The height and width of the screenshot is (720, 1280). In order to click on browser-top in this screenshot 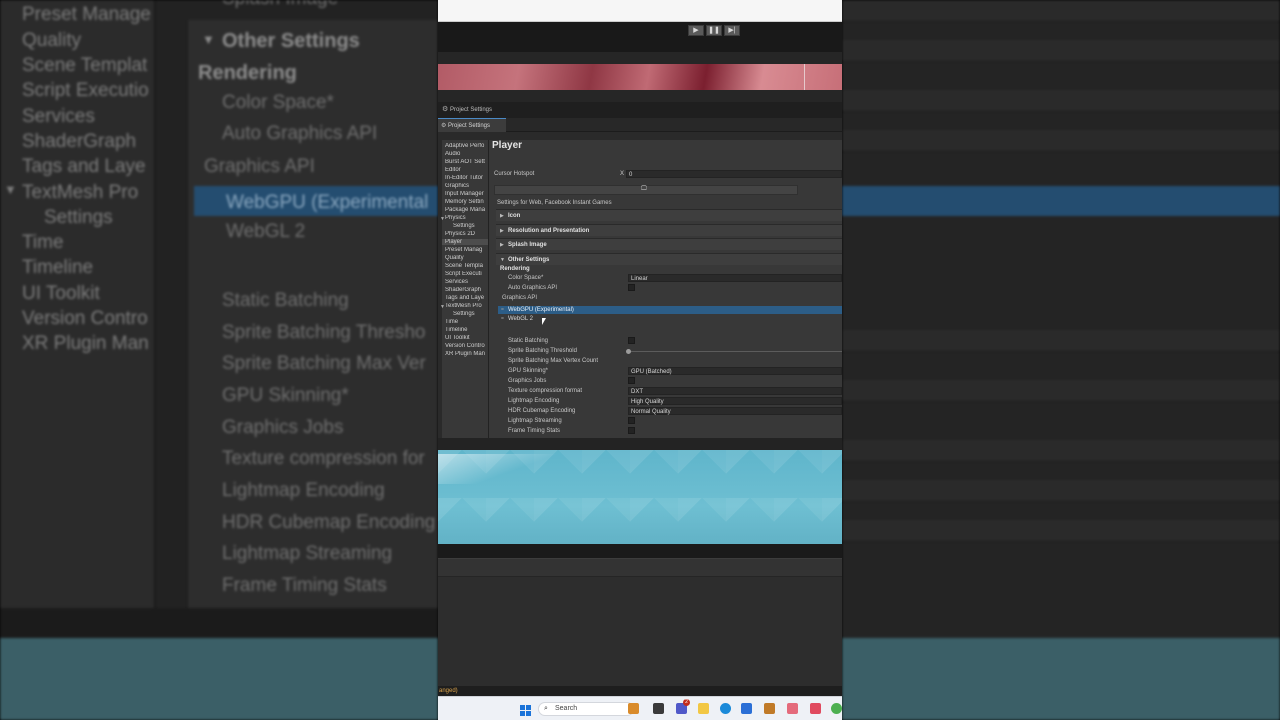, I will do `click(640, 11)`.